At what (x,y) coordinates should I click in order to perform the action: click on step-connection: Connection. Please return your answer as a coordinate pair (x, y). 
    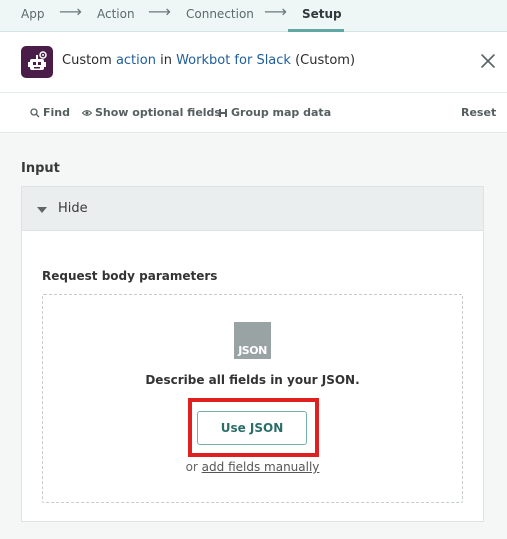
    Looking at the image, I should click on (220, 14).